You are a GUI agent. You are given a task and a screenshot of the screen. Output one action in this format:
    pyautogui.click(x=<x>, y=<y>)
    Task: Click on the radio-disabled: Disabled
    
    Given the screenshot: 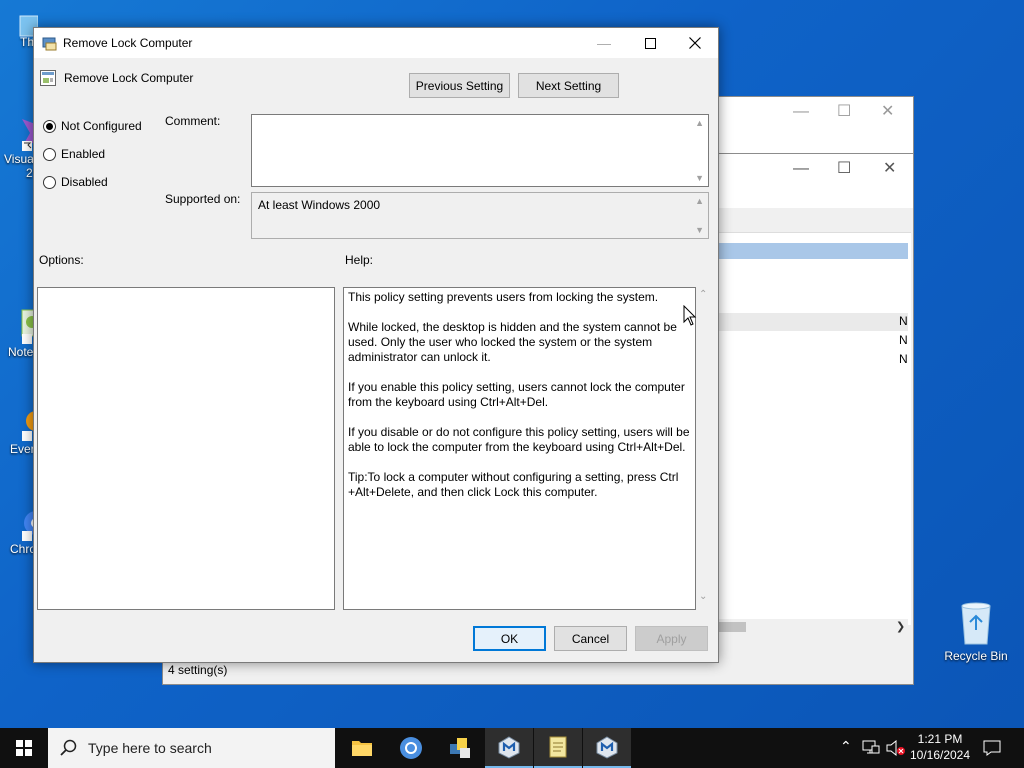 What is the action you would take?
    pyautogui.click(x=75, y=182)
    